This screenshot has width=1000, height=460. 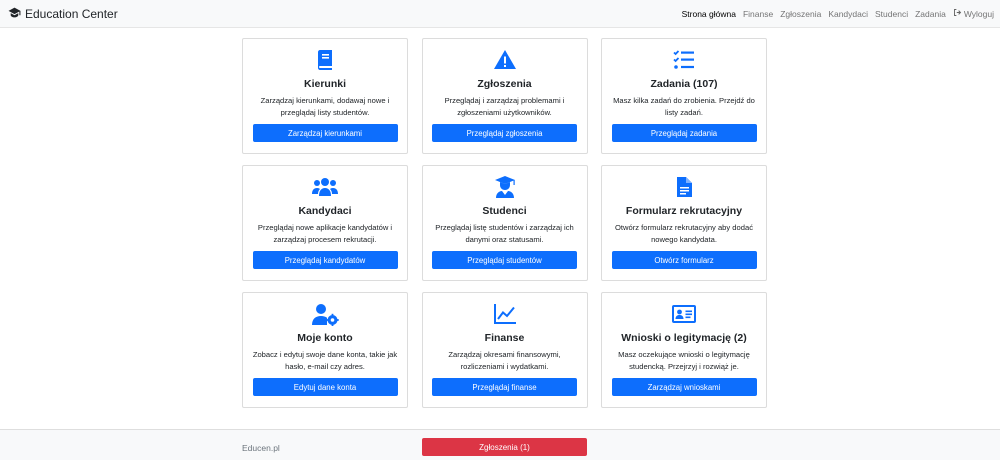 I want to click on document-icon, so click(x=684, y=187).